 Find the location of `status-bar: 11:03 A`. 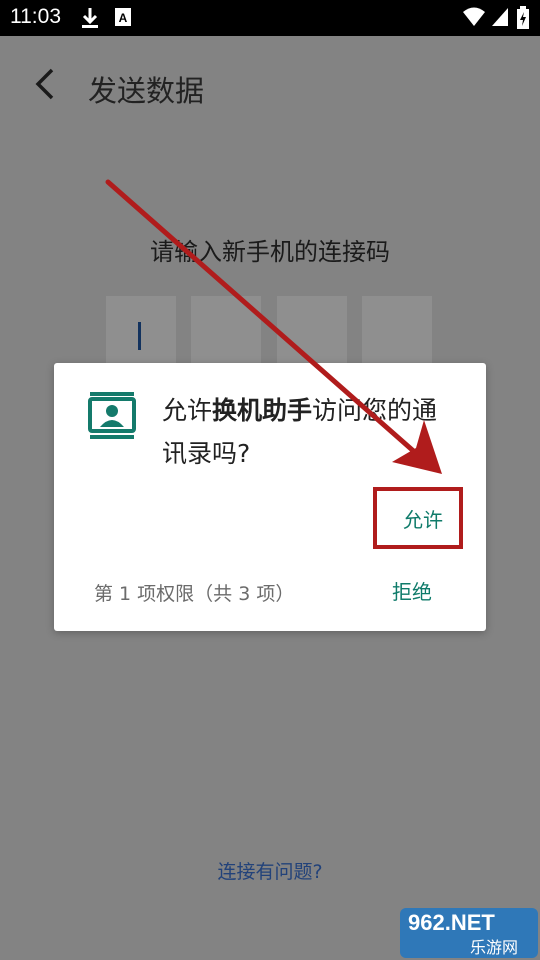

status-bar: 11:03 A is located at coordinates (270, 18).